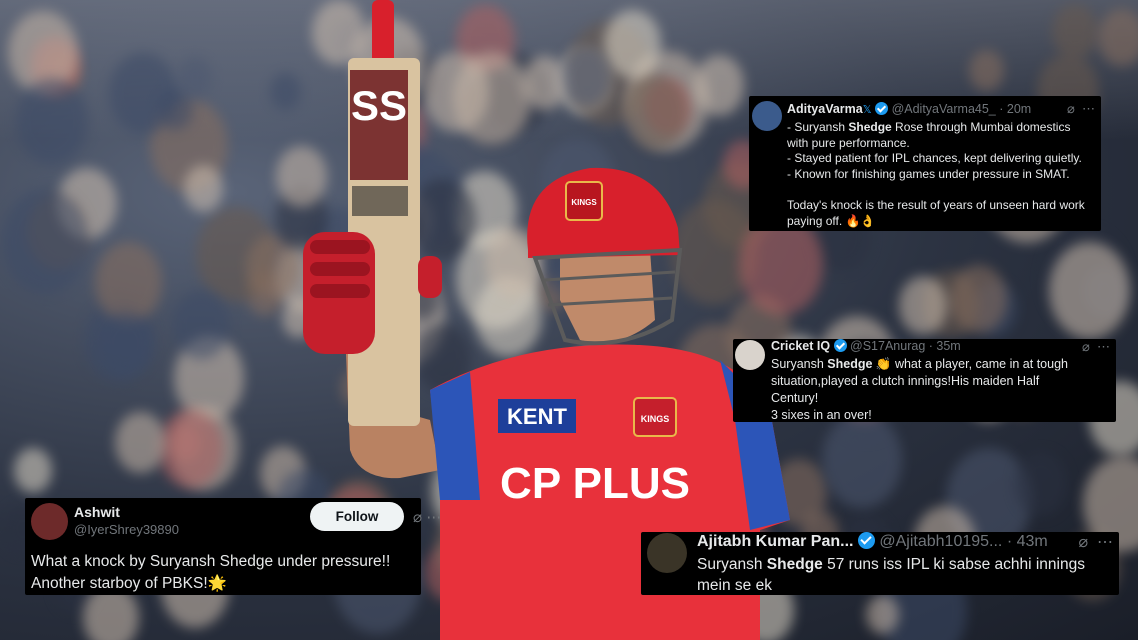 The height and width of the screenshot is (640, 1138). Describe the element at coordinates (97, 512) in the screenshot. I see `author-name: Ashwit` at that location.